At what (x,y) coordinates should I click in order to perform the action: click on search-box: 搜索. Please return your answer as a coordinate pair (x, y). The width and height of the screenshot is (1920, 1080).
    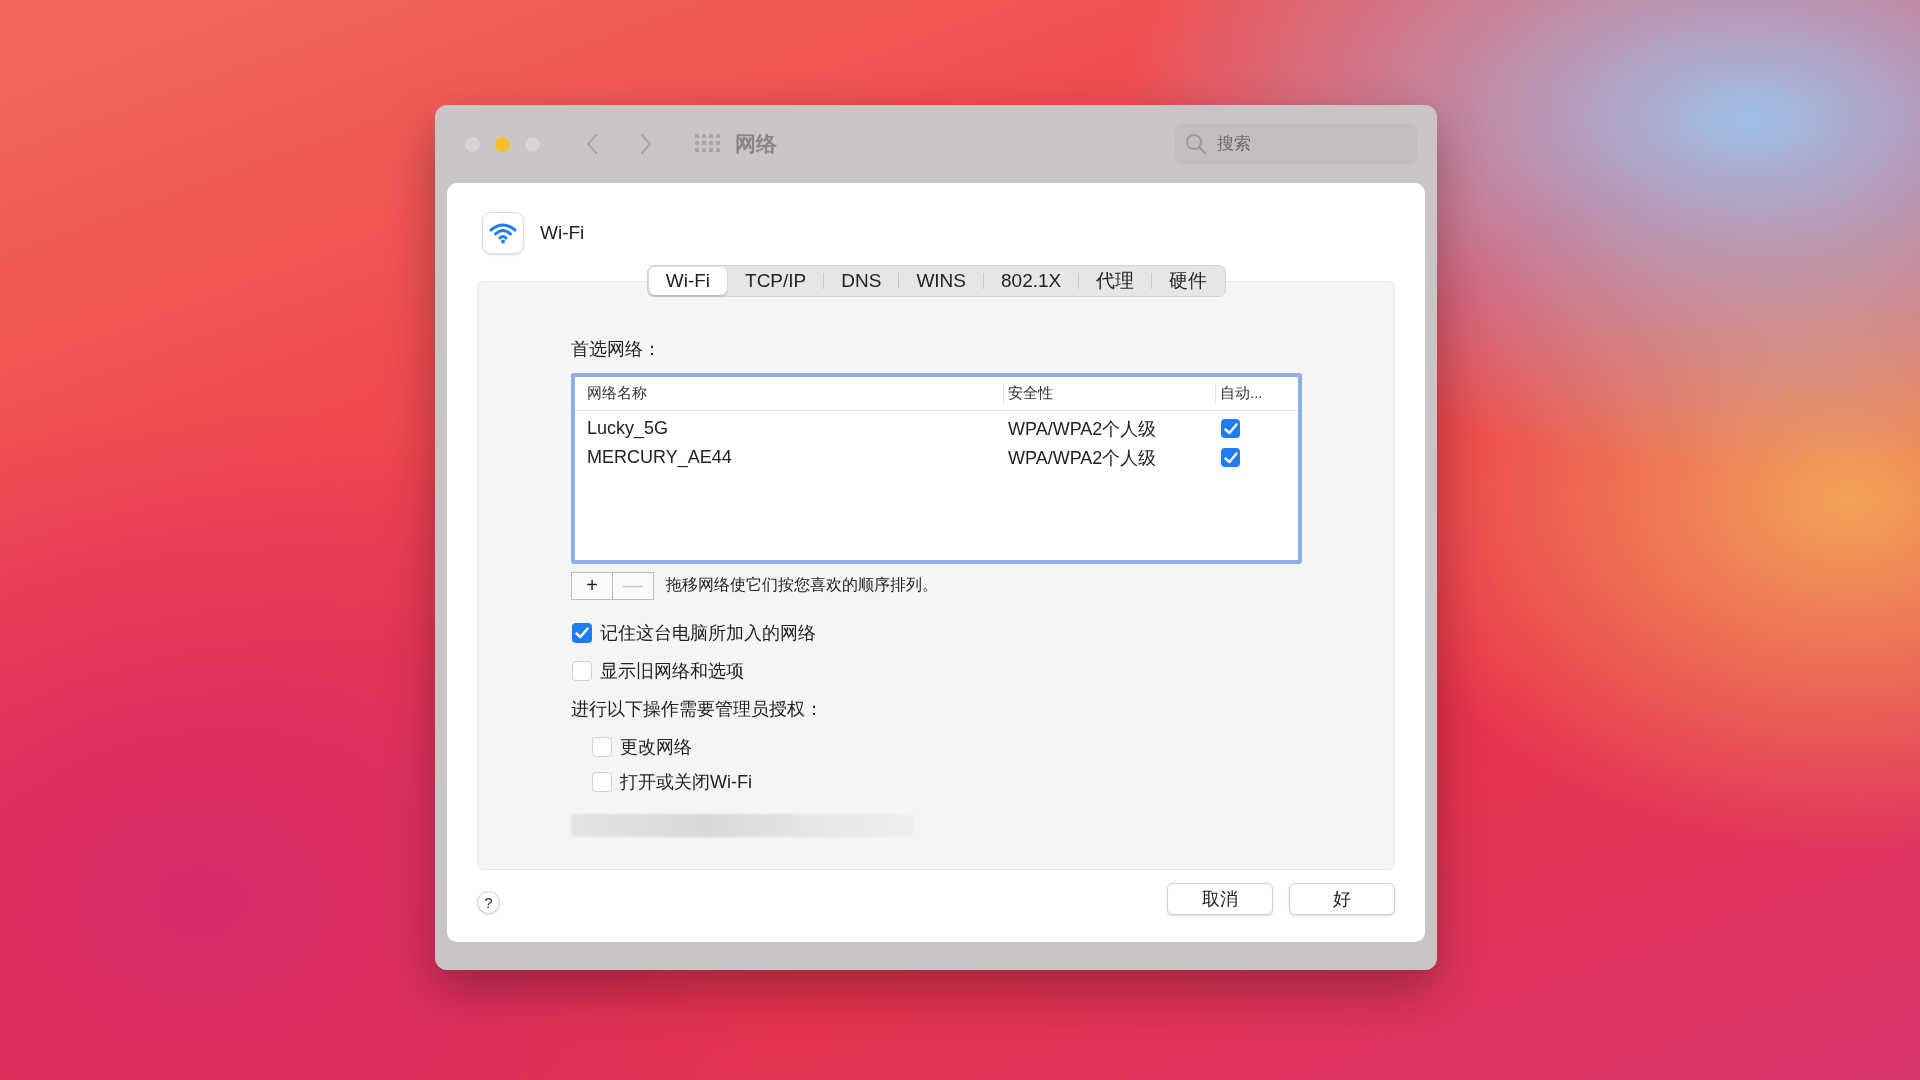
    Looking at the image, I should click on (1296, 144).